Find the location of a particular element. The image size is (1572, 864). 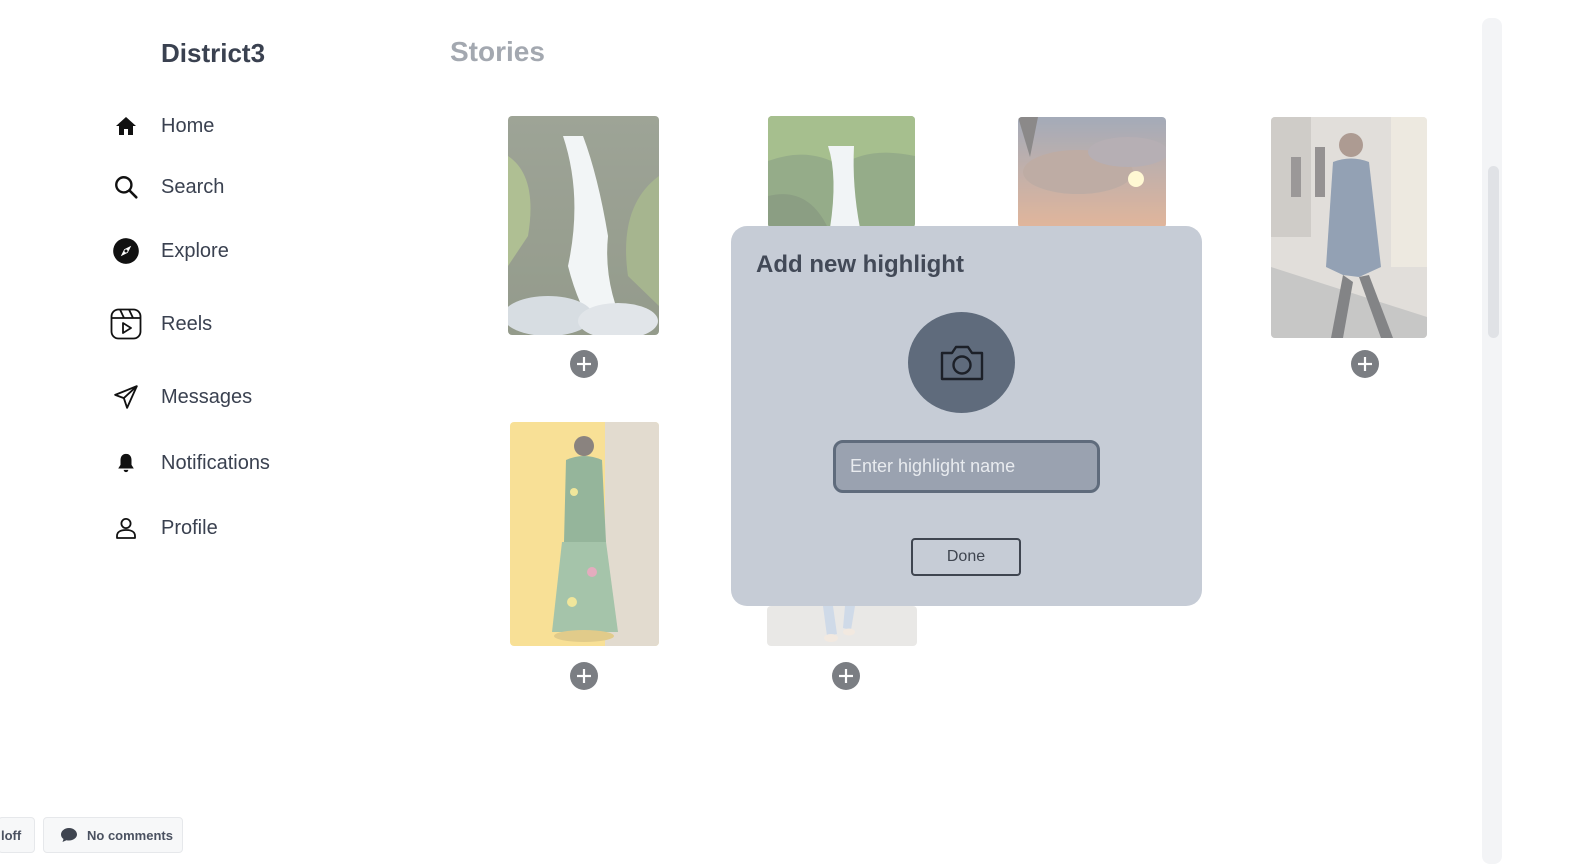

story-thumbnail-waterfall is located at coordinates (583, 225).